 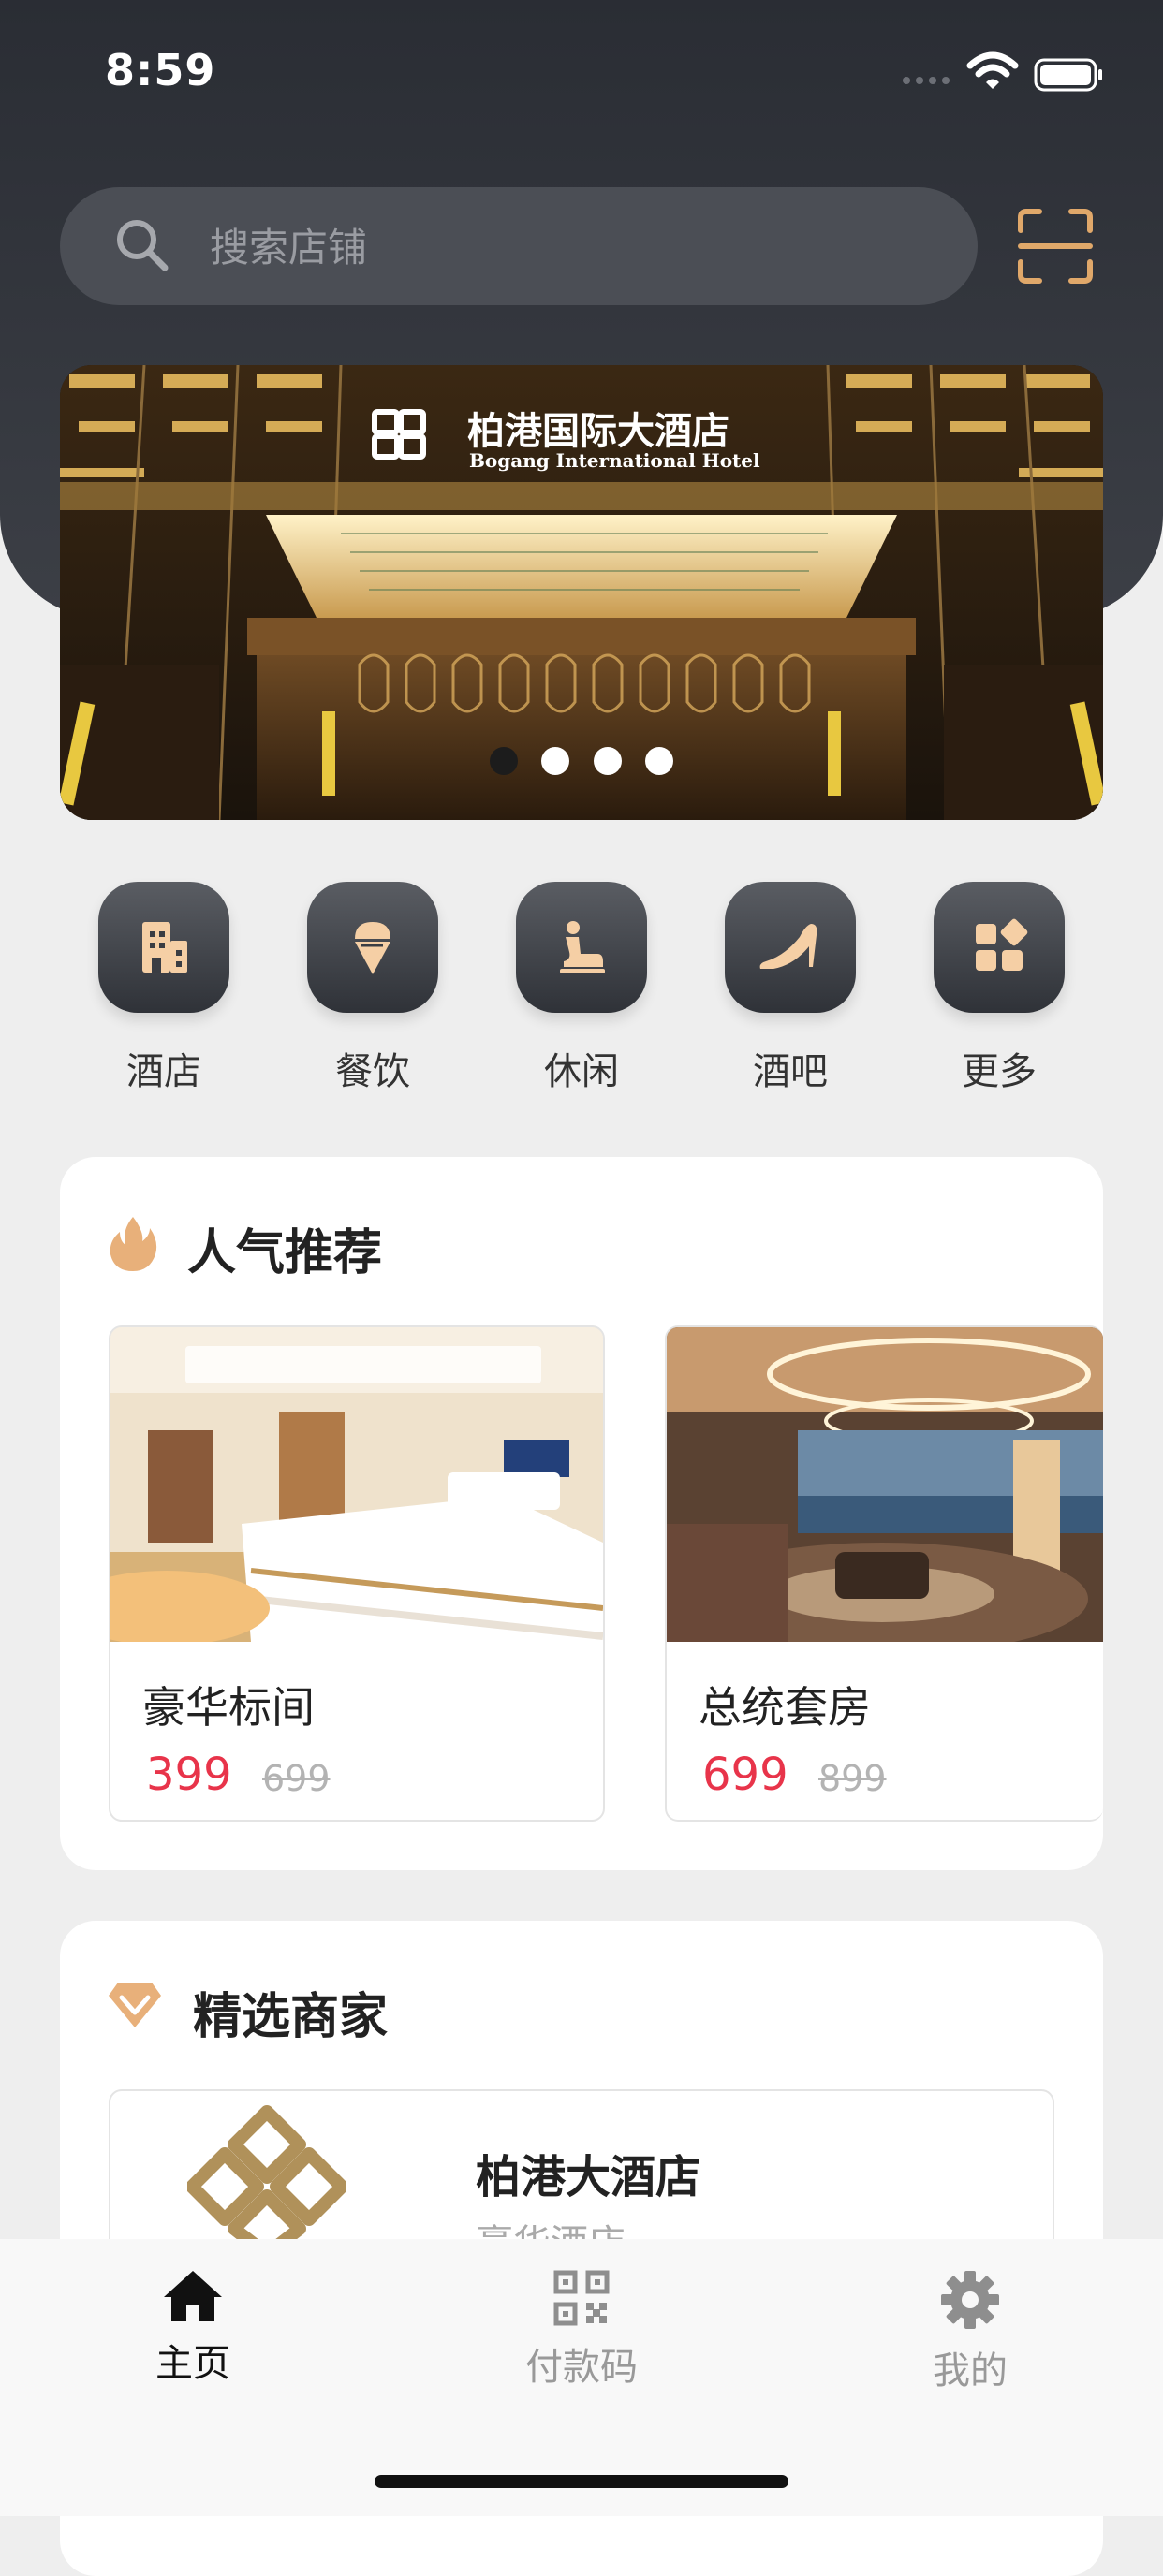 I want to click on category-leisure: 休闲, so click(x=581, y=988).